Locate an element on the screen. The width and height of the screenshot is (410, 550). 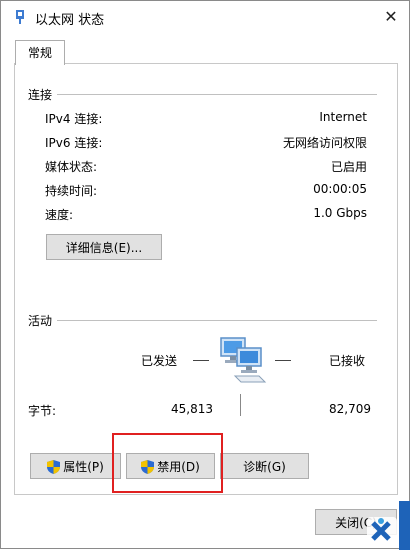
uac-shield-icon is located at coordinates (54, 467).